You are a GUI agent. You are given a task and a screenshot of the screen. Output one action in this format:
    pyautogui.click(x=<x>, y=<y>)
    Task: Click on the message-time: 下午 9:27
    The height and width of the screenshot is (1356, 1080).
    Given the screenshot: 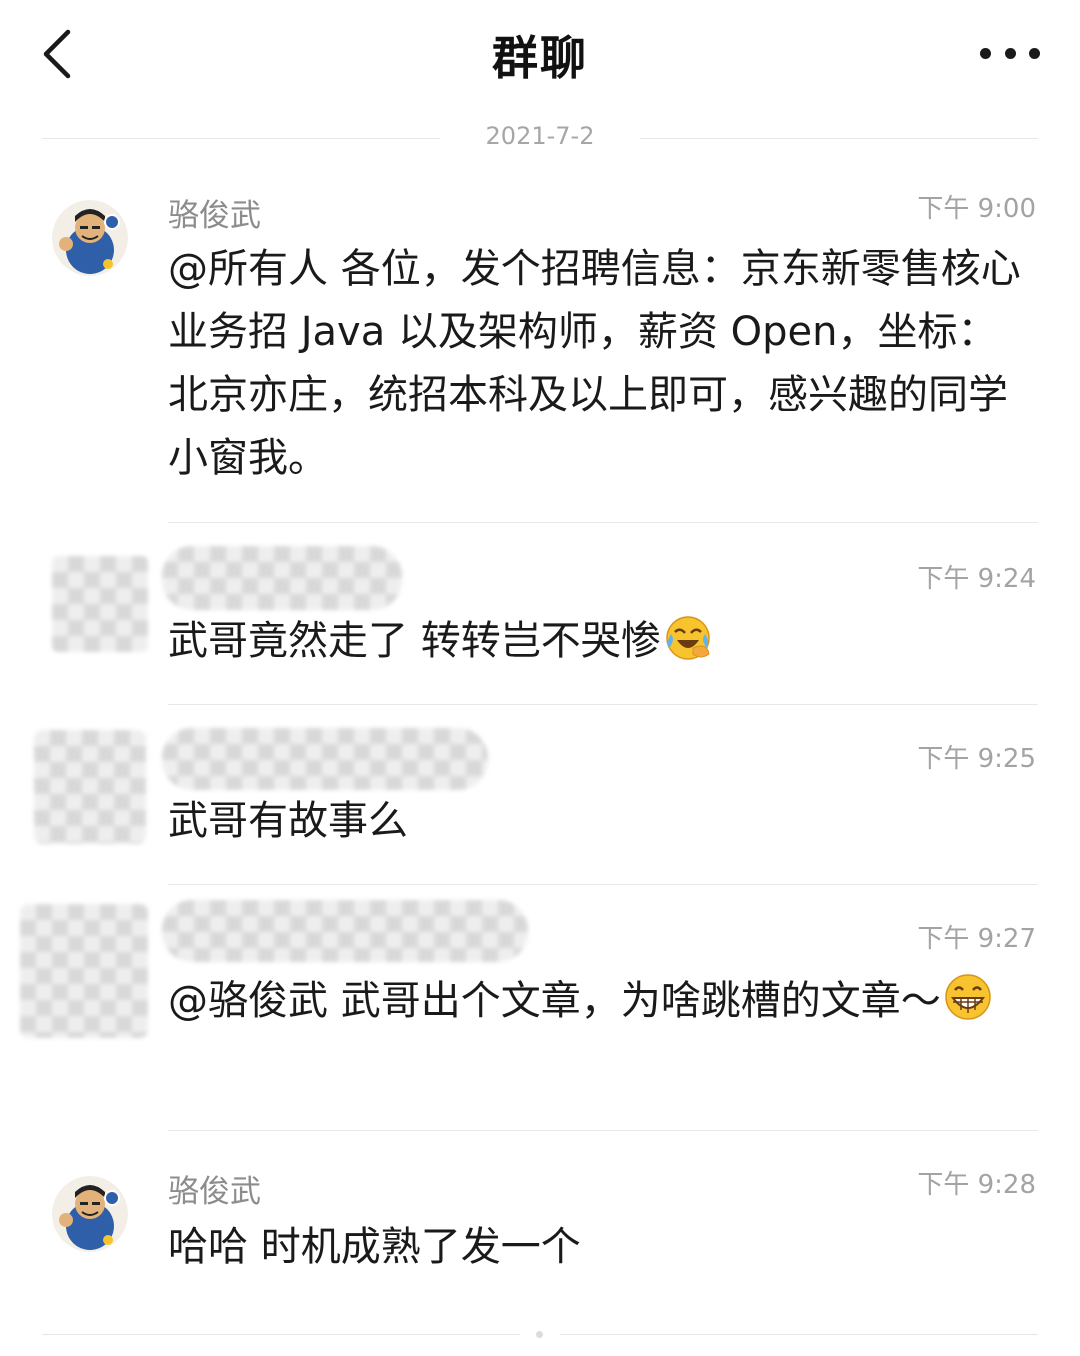 What is the action you would take?
    pyautogui.click(x=976, y=939)
    